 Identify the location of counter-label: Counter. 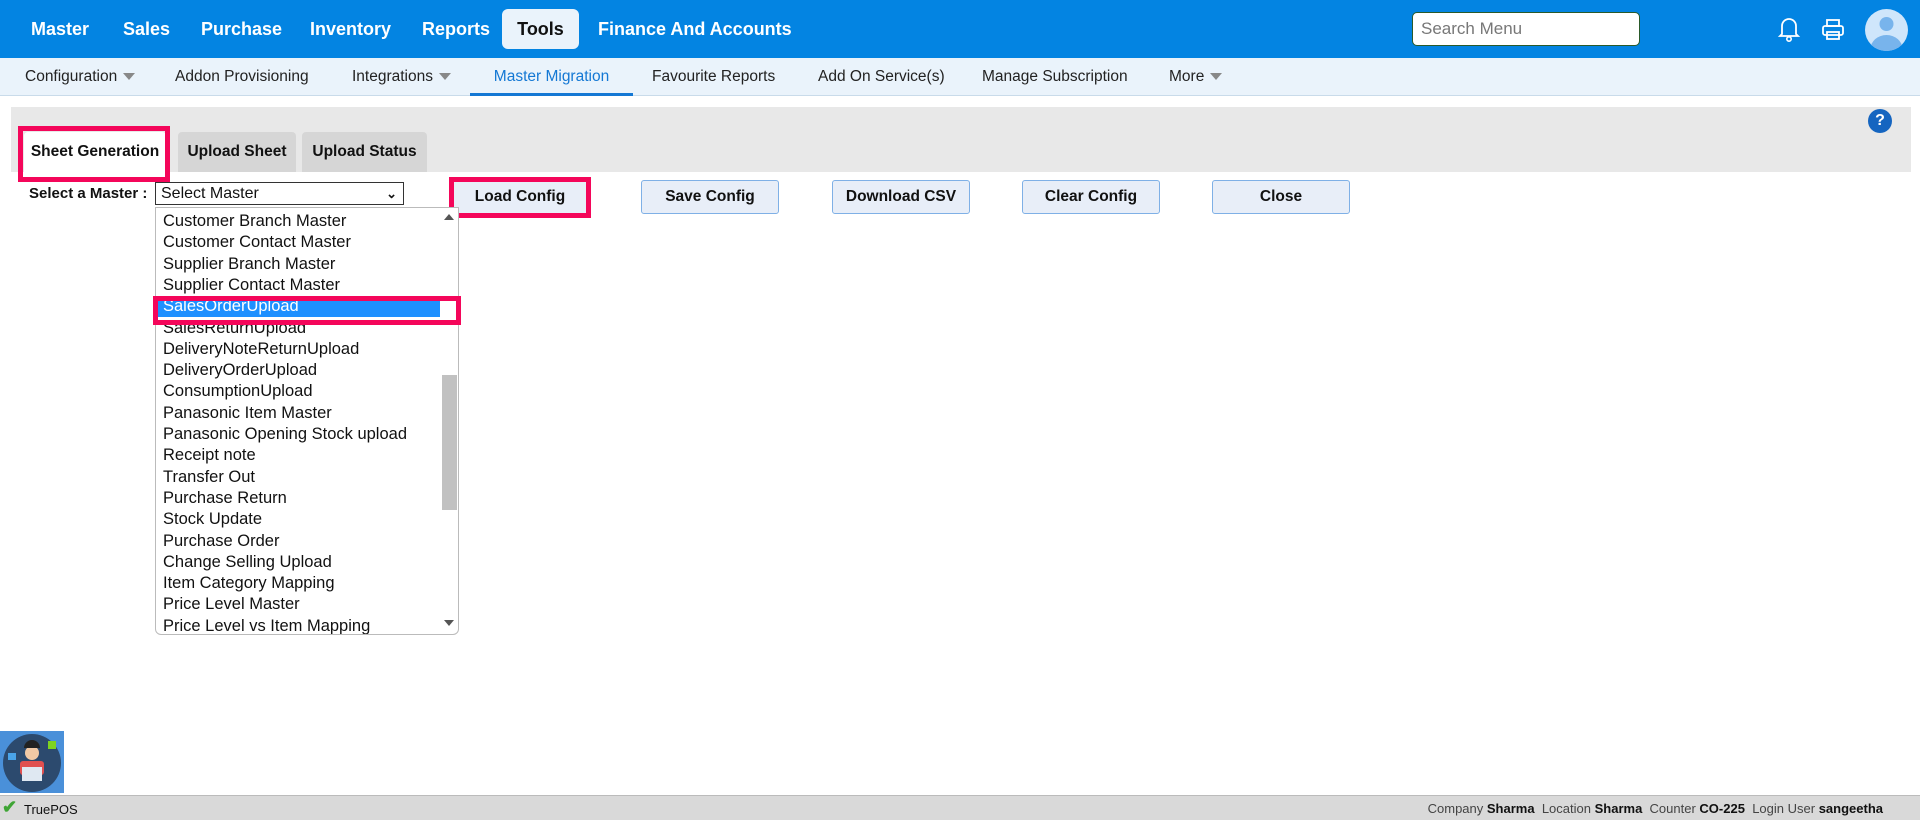
(1672, 808).